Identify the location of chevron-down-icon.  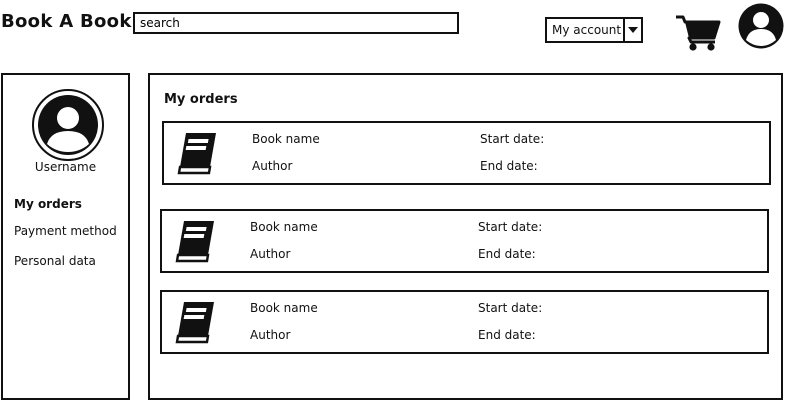
(632, 30).